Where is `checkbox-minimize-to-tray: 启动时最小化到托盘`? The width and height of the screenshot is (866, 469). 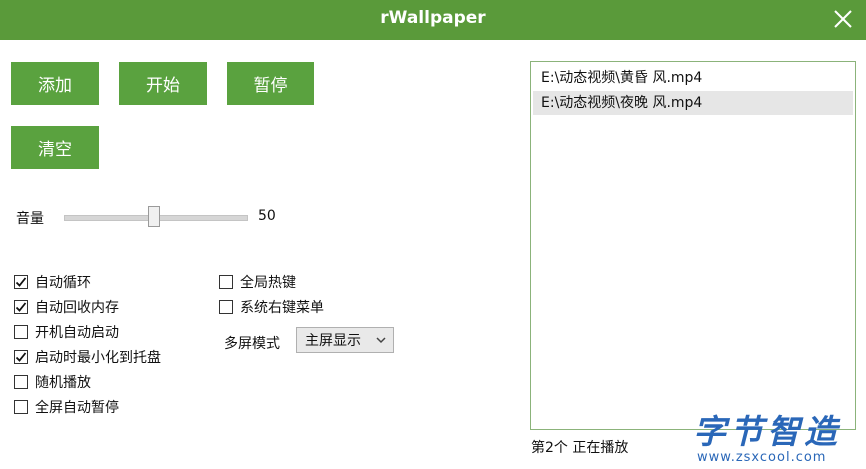 checkbox-minimize-to-tray: 启动时最小化到托盘 is located at coordinates (87, 357).